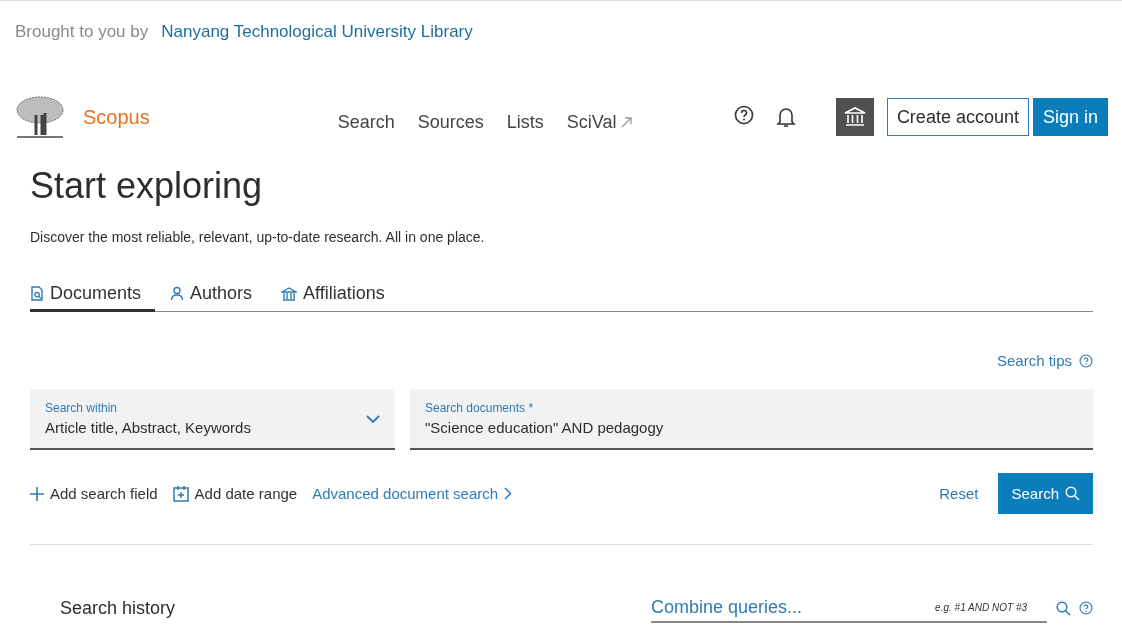 The width and height of the screenshot is (1122, 630). What do you see at coordinates (37, 293) in the screenshot?
I see `document-search-icon` at bounding box center [37, 293].